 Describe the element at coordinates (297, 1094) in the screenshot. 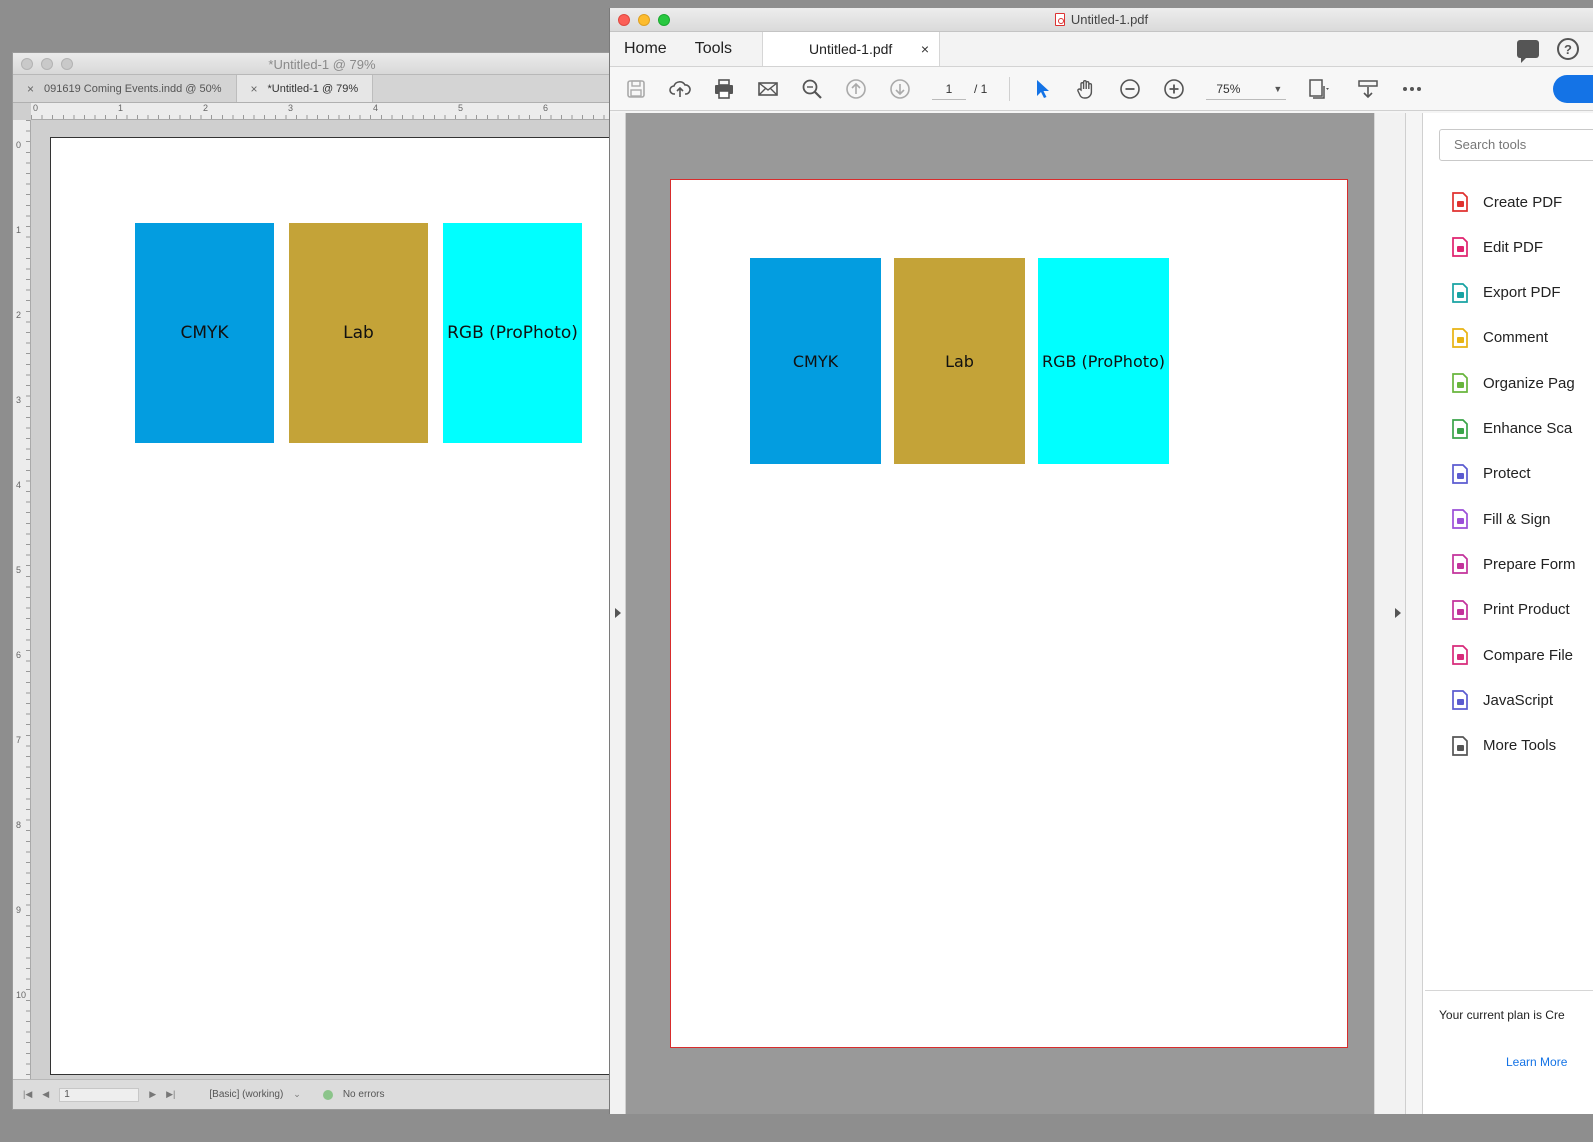

I see `chevron-down-icon: ⌄` at that location.